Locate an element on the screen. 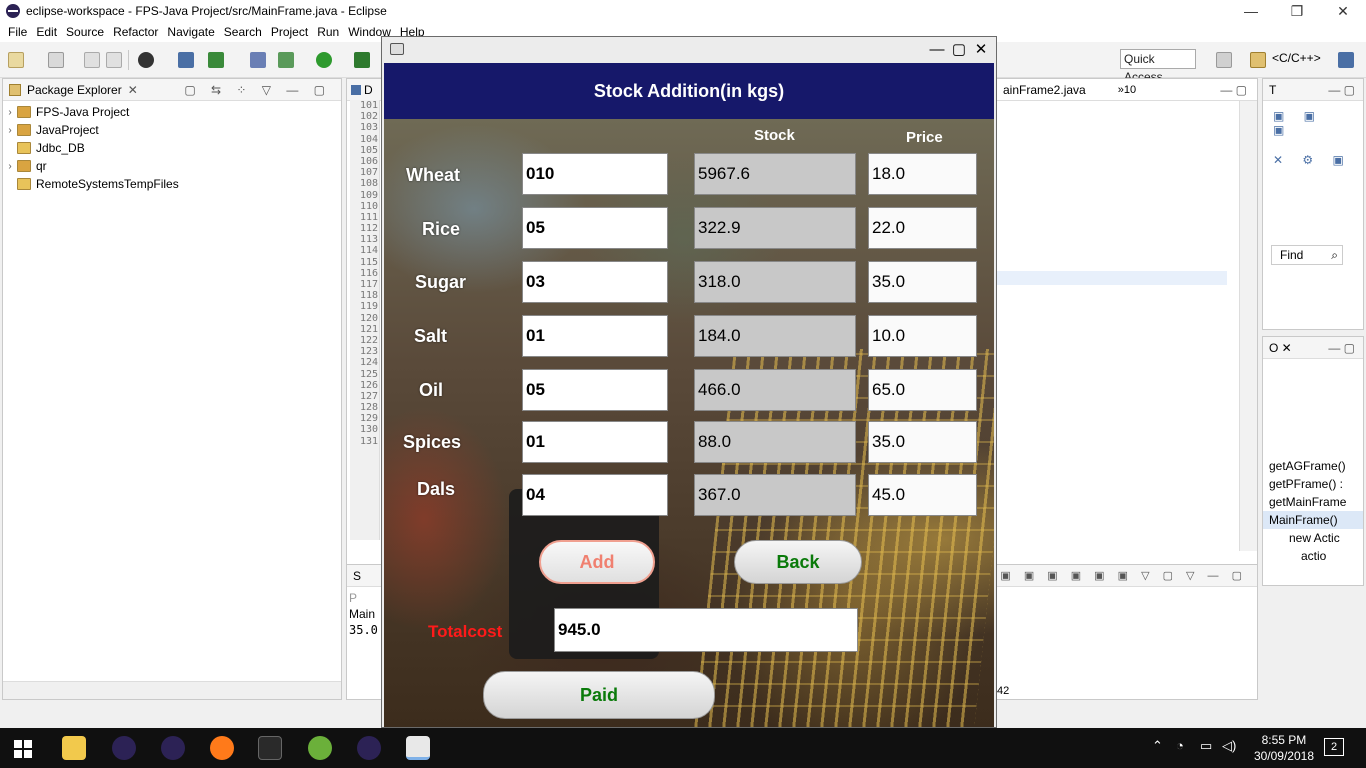 This screenshot has height=768, width=1366. utorrent-icon is located at coordinates (320, 748).